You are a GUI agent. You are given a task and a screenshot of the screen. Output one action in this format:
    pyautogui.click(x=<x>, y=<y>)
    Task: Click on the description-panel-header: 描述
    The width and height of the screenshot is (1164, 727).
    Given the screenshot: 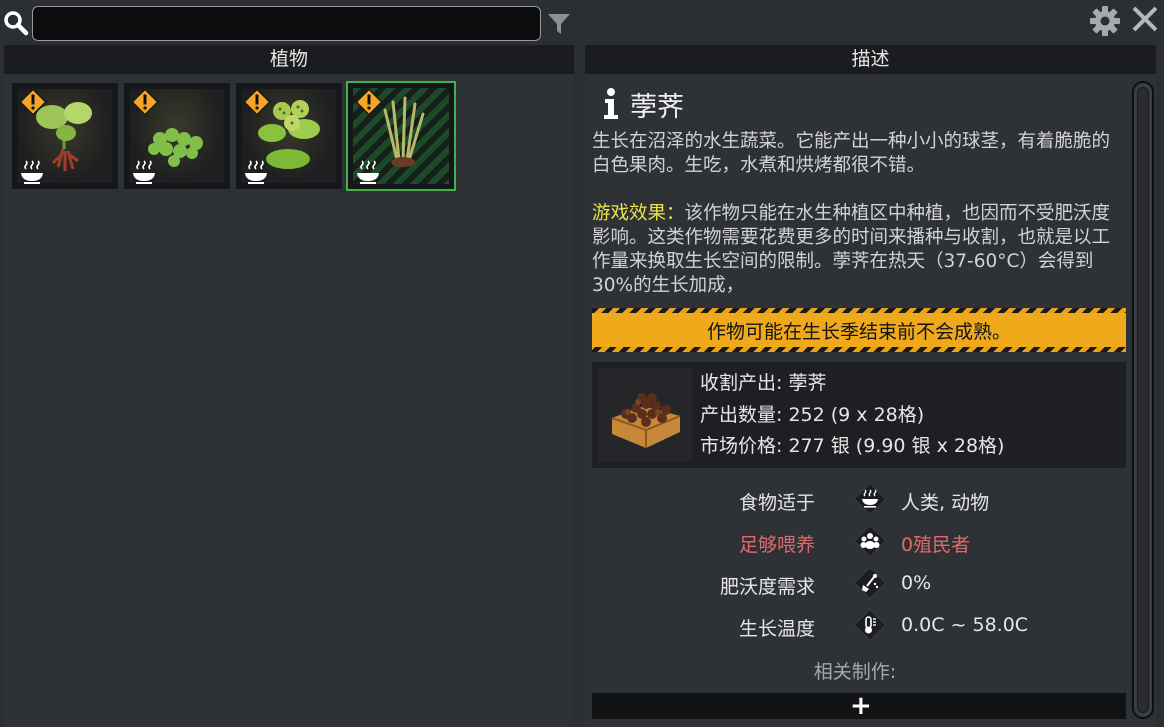 What is the action you would take?
    pyautogui.click(x=870, y=59)
    